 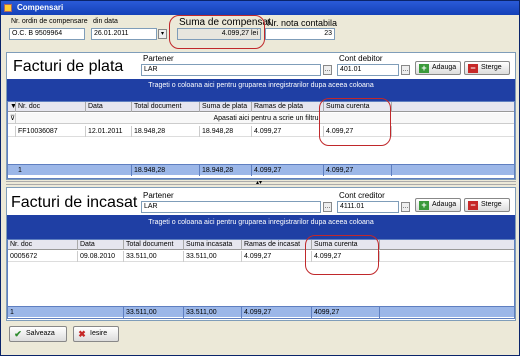 What do you see at coordinates (12, 107) in the screenshot?
I see `row-indicator-header: ▼` at bounding box center [12, 107].